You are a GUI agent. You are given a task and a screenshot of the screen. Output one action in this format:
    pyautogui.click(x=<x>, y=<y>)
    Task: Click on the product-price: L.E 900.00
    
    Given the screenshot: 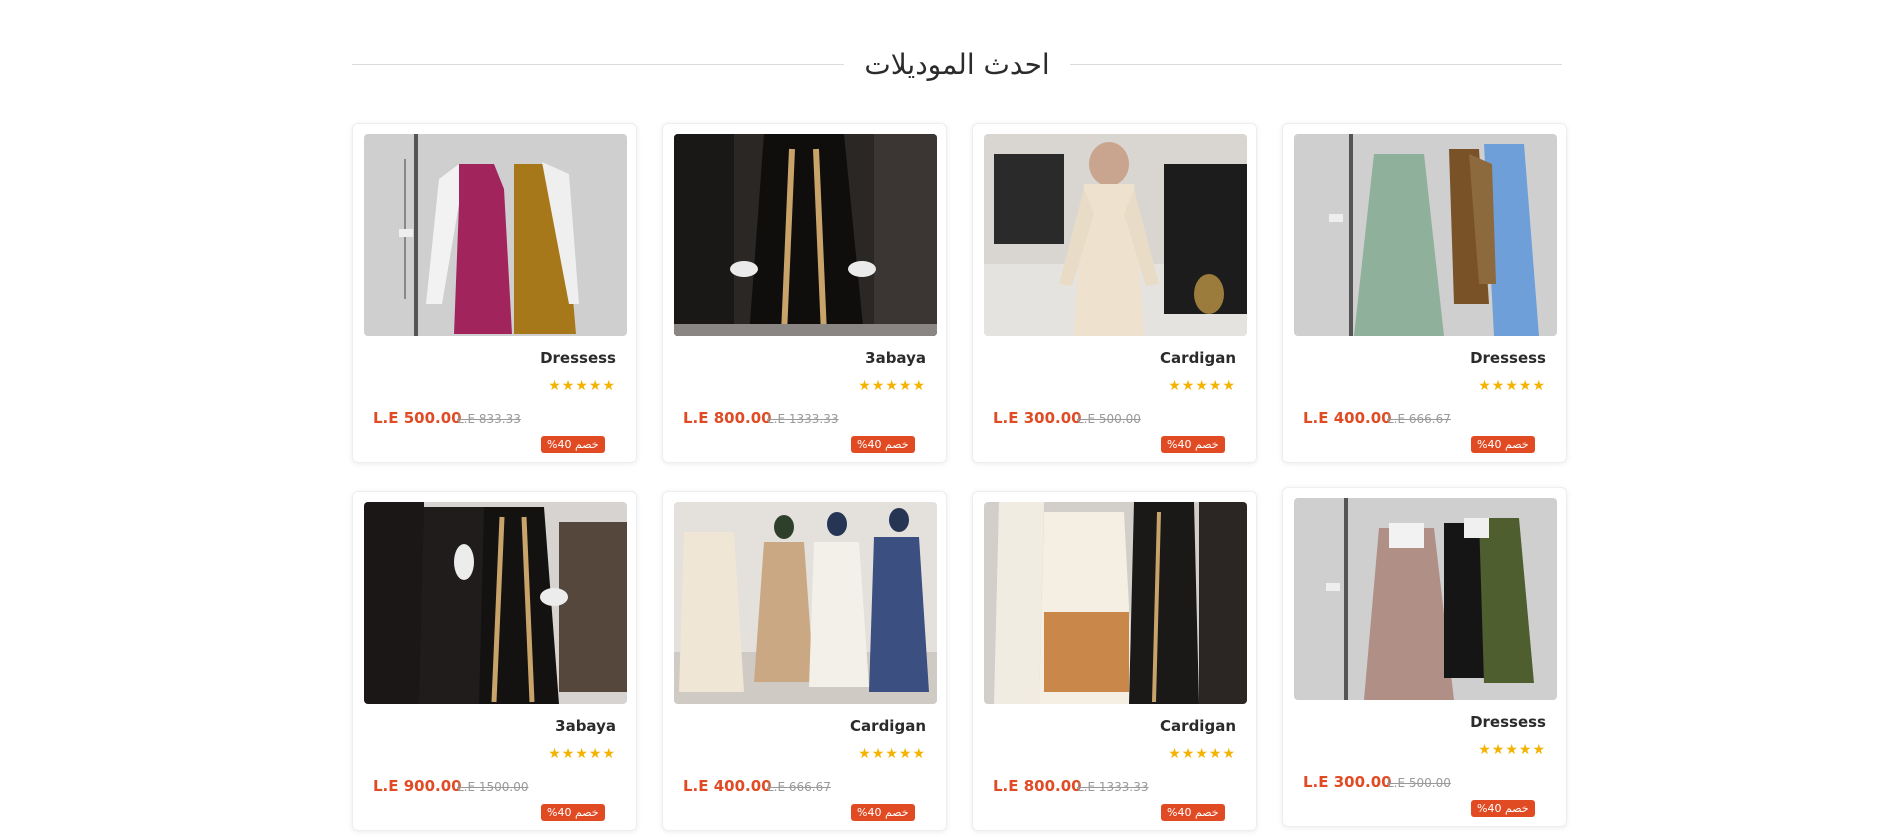 What is the action you would take?
    pyautogui.click(x=417, y=786)
    